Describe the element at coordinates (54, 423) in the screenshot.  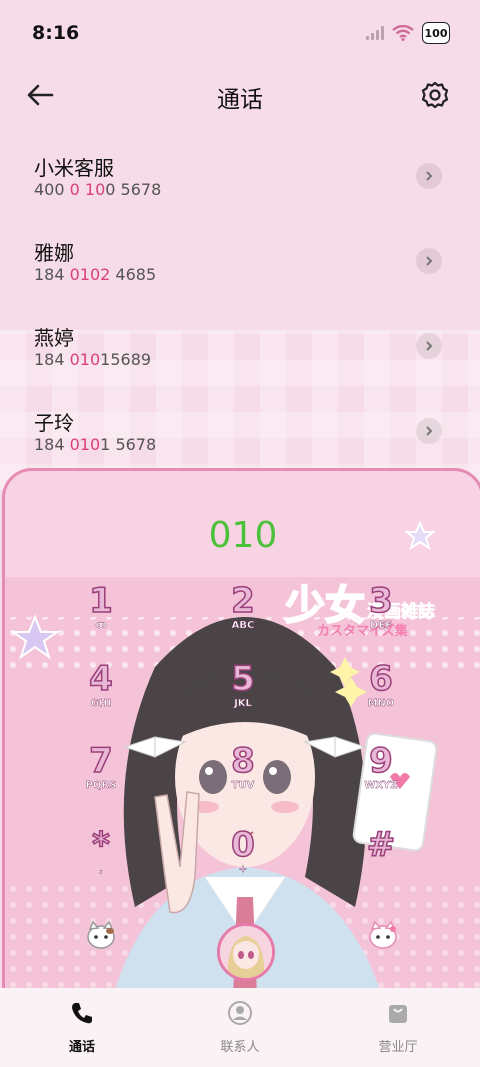
I see `contact-name: 子玲` at that location.